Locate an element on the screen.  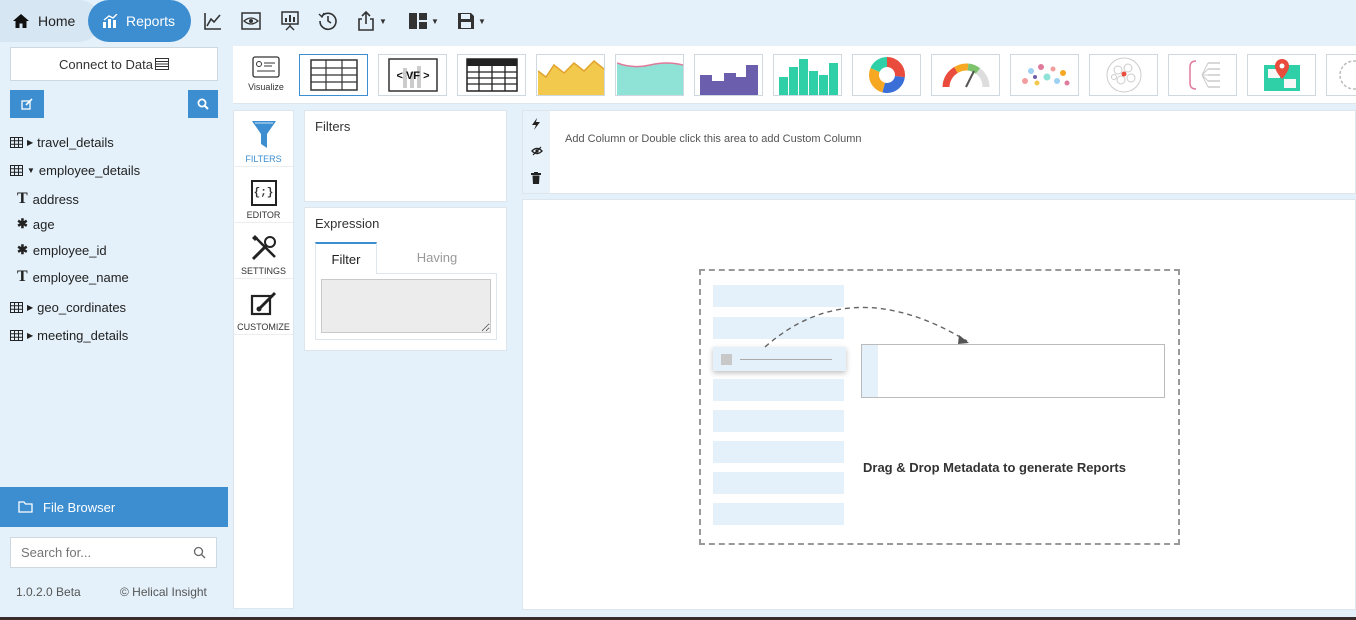
home-tab: Home is located at coordinates (50, 21).